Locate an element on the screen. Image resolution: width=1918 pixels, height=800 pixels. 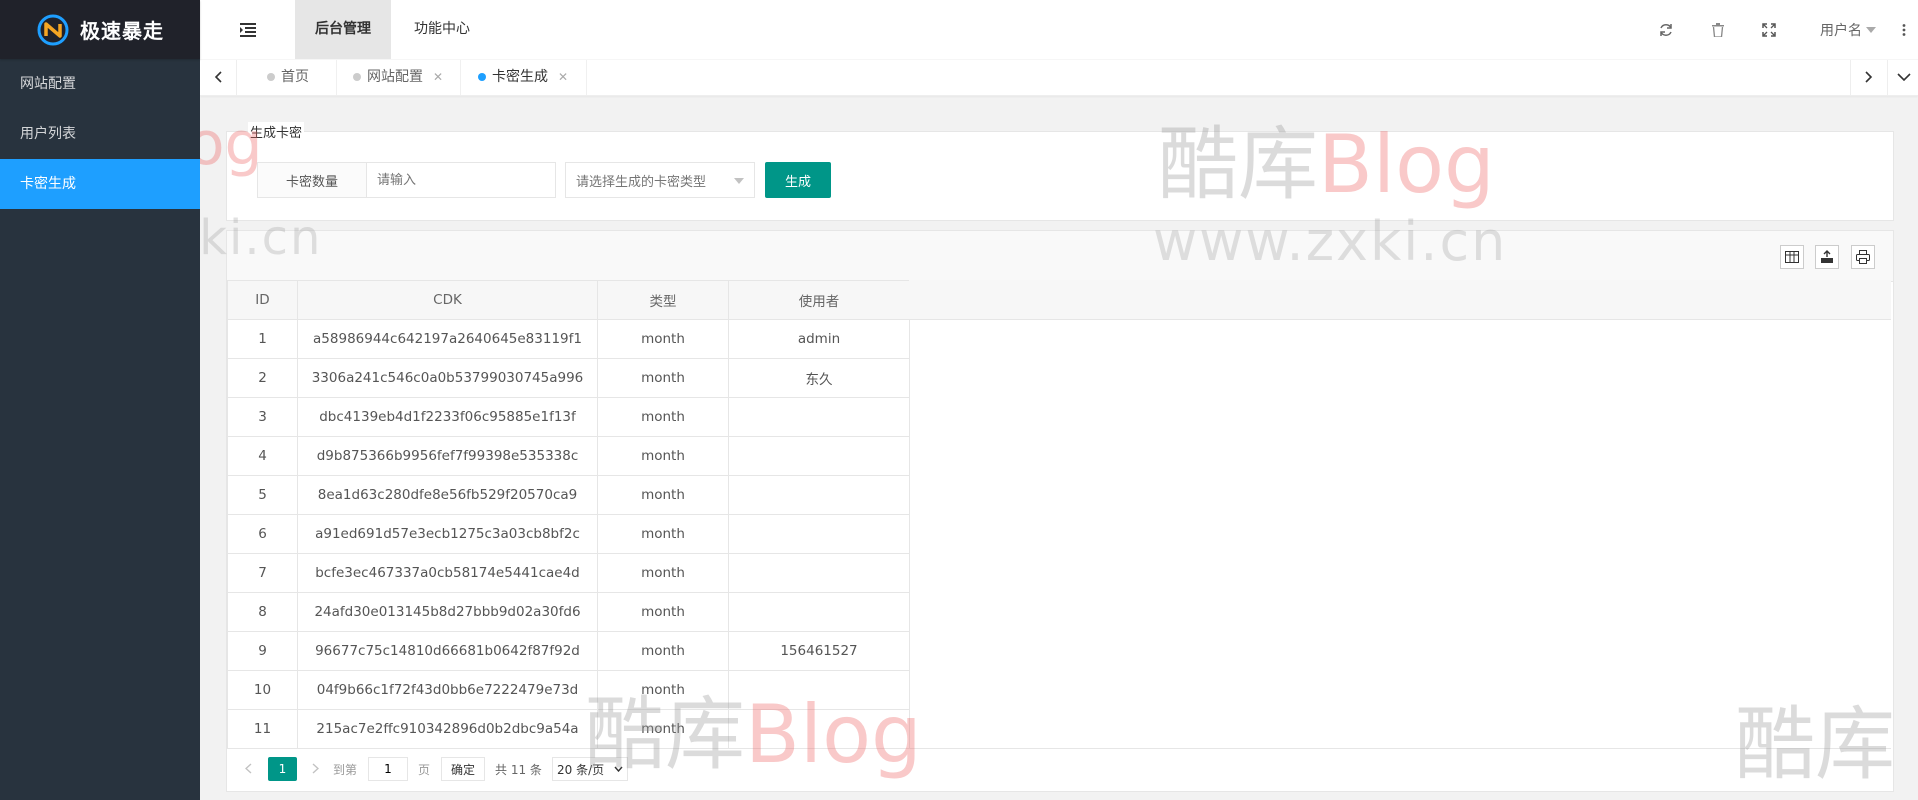
cell-id: 6 is located at coordinates (262, 534).